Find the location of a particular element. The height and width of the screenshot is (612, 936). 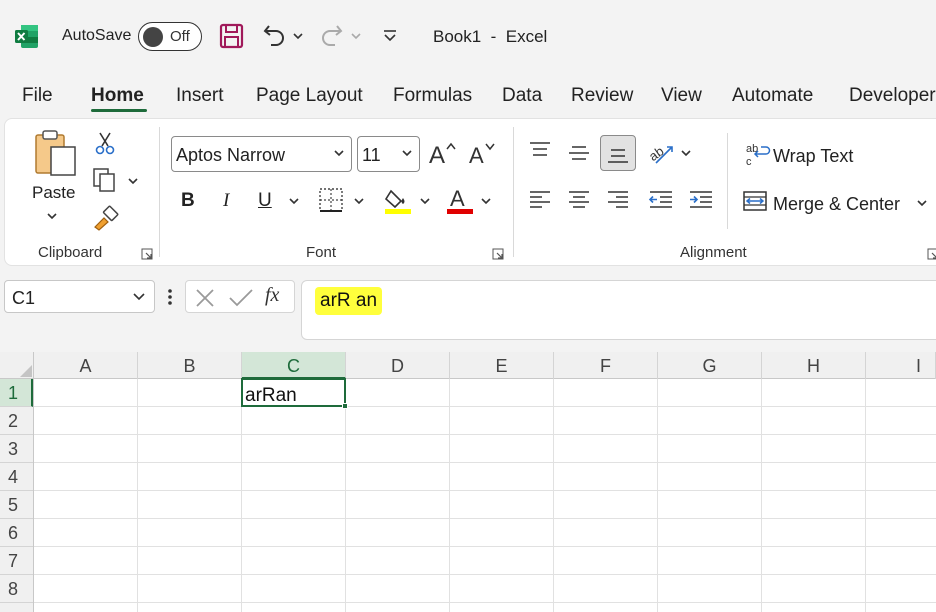

autosave-toggle: Off is located at coordinates (170, 36).